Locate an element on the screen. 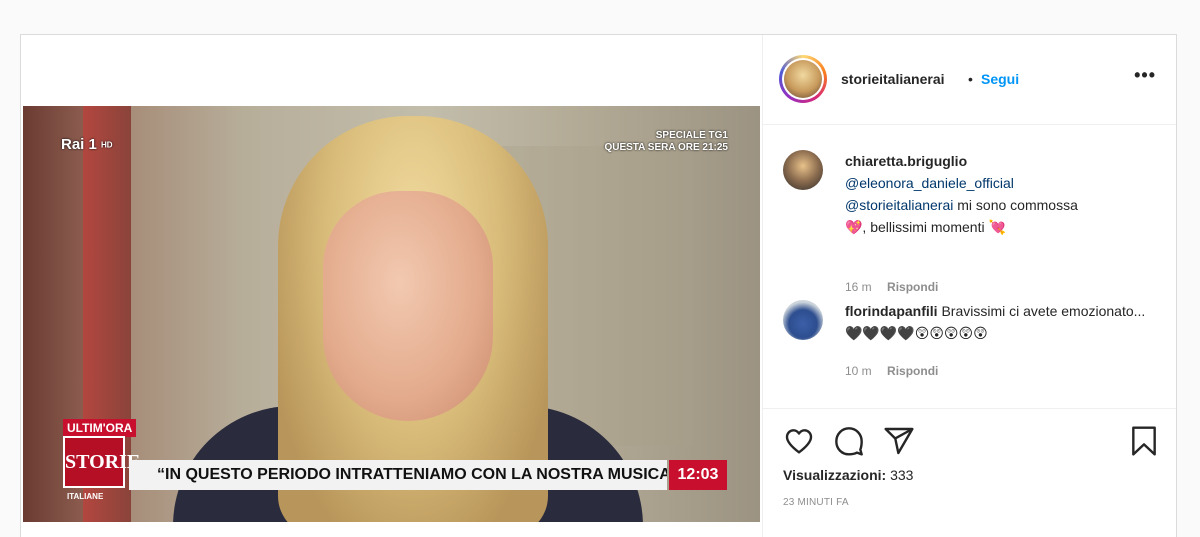  channel-logo-text: Rai 1 is located at coordinates (79, 144).